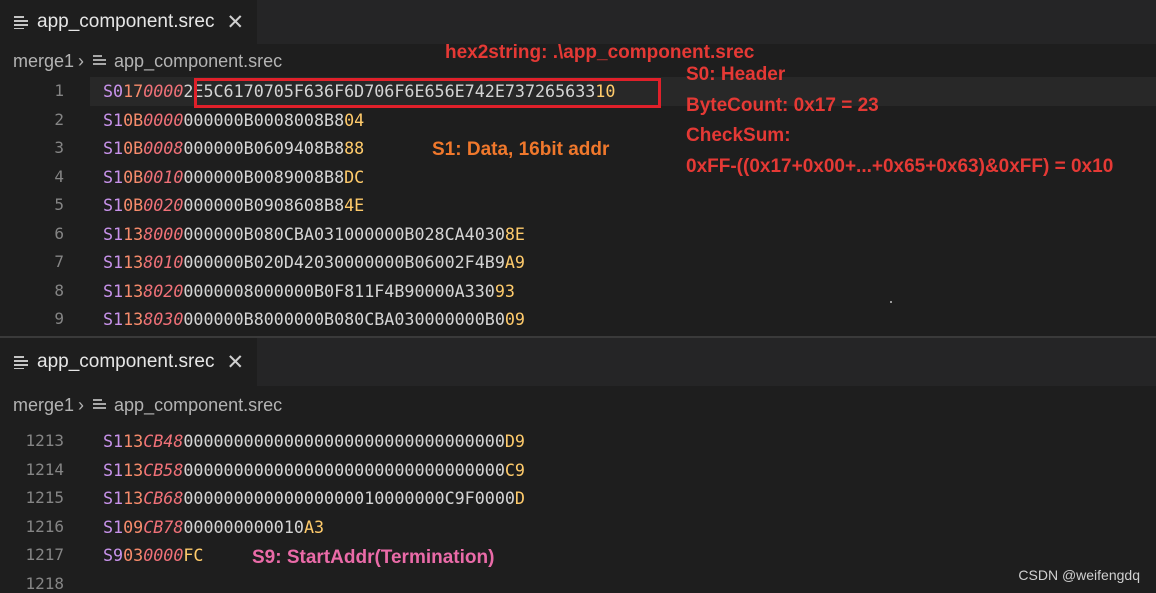 Image resolution: width=1156 pixels, height=593 pixels. What do you see at coordinates (133, 555) in the screenshot?
I see `byte-count: 03` at bounding box center [133, 555].